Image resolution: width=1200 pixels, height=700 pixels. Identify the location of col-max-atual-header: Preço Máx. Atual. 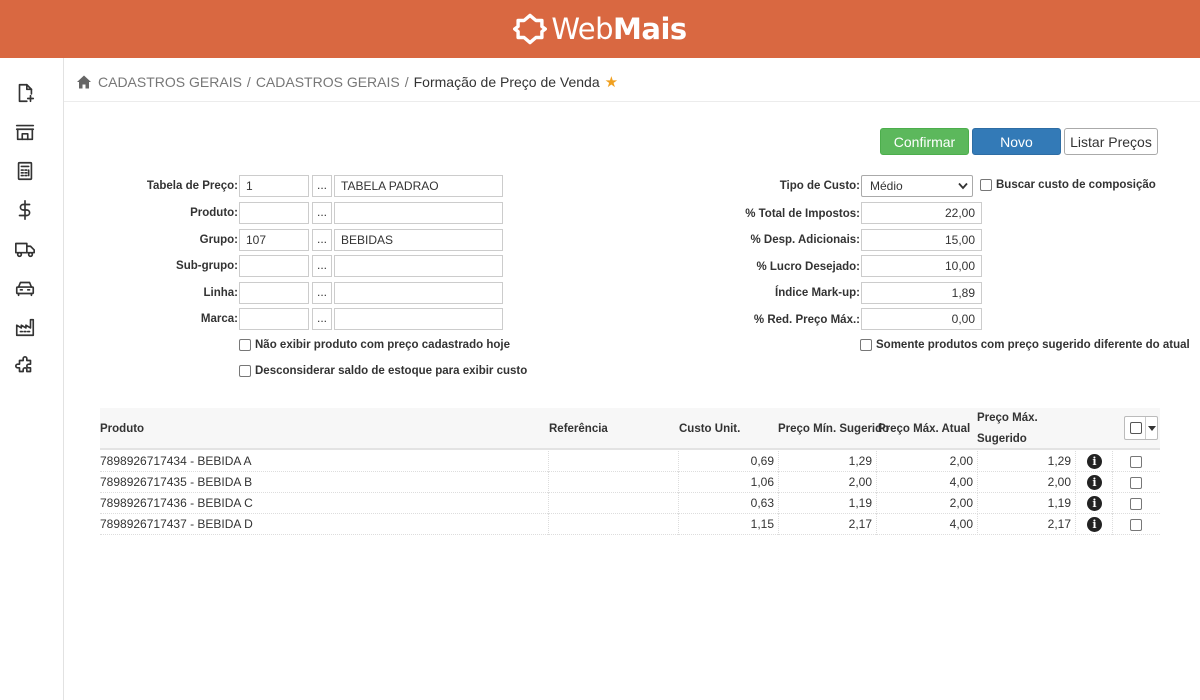
(924, 429).